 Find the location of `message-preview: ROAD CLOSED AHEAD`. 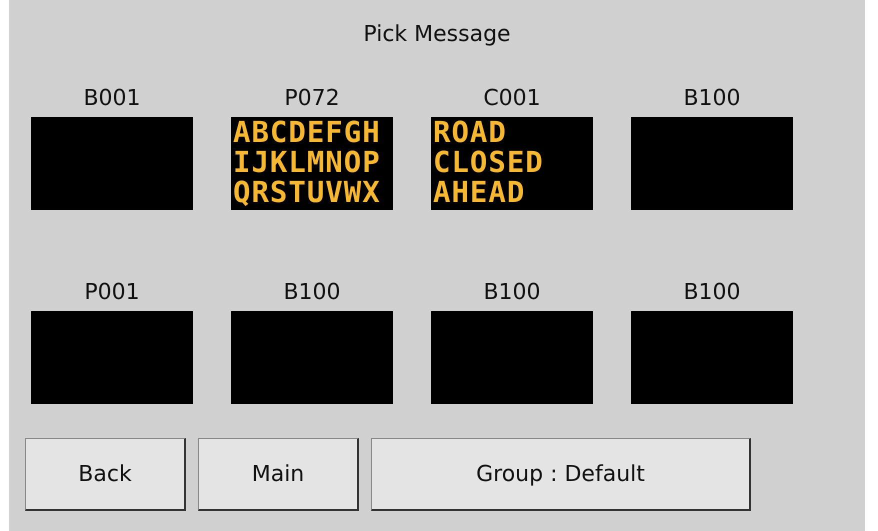

message-preview: ROAD CLOSED AHEAD is located at coordinates (512, 163).